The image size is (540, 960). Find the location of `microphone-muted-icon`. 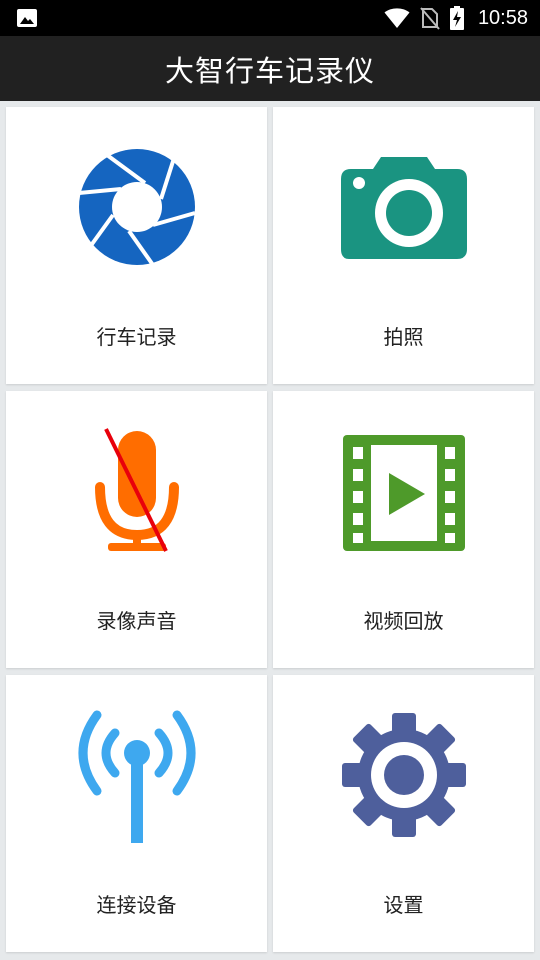

microphone-muted-icon is located at coordinates (136, 490).